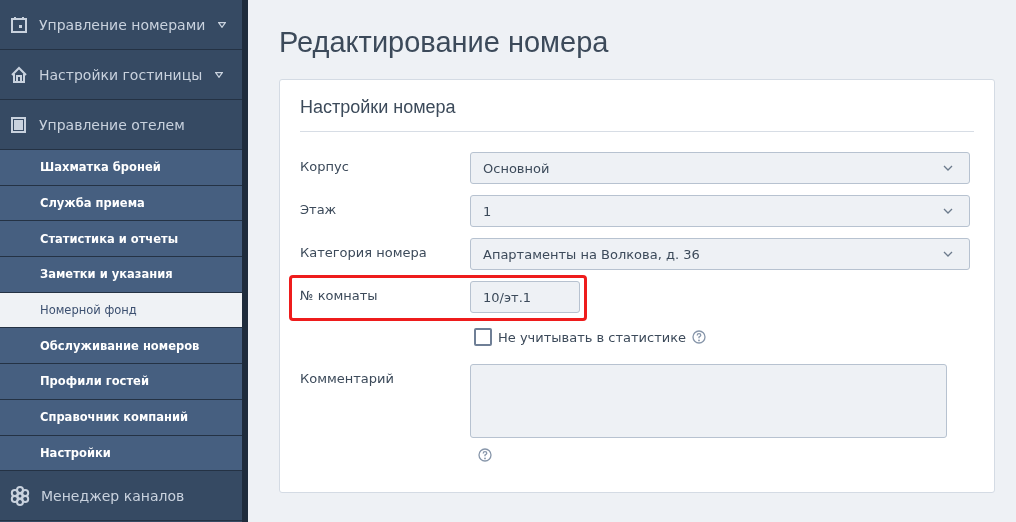 The image size is (1016, 522). I want to click on checkbox, so click(483, 337).